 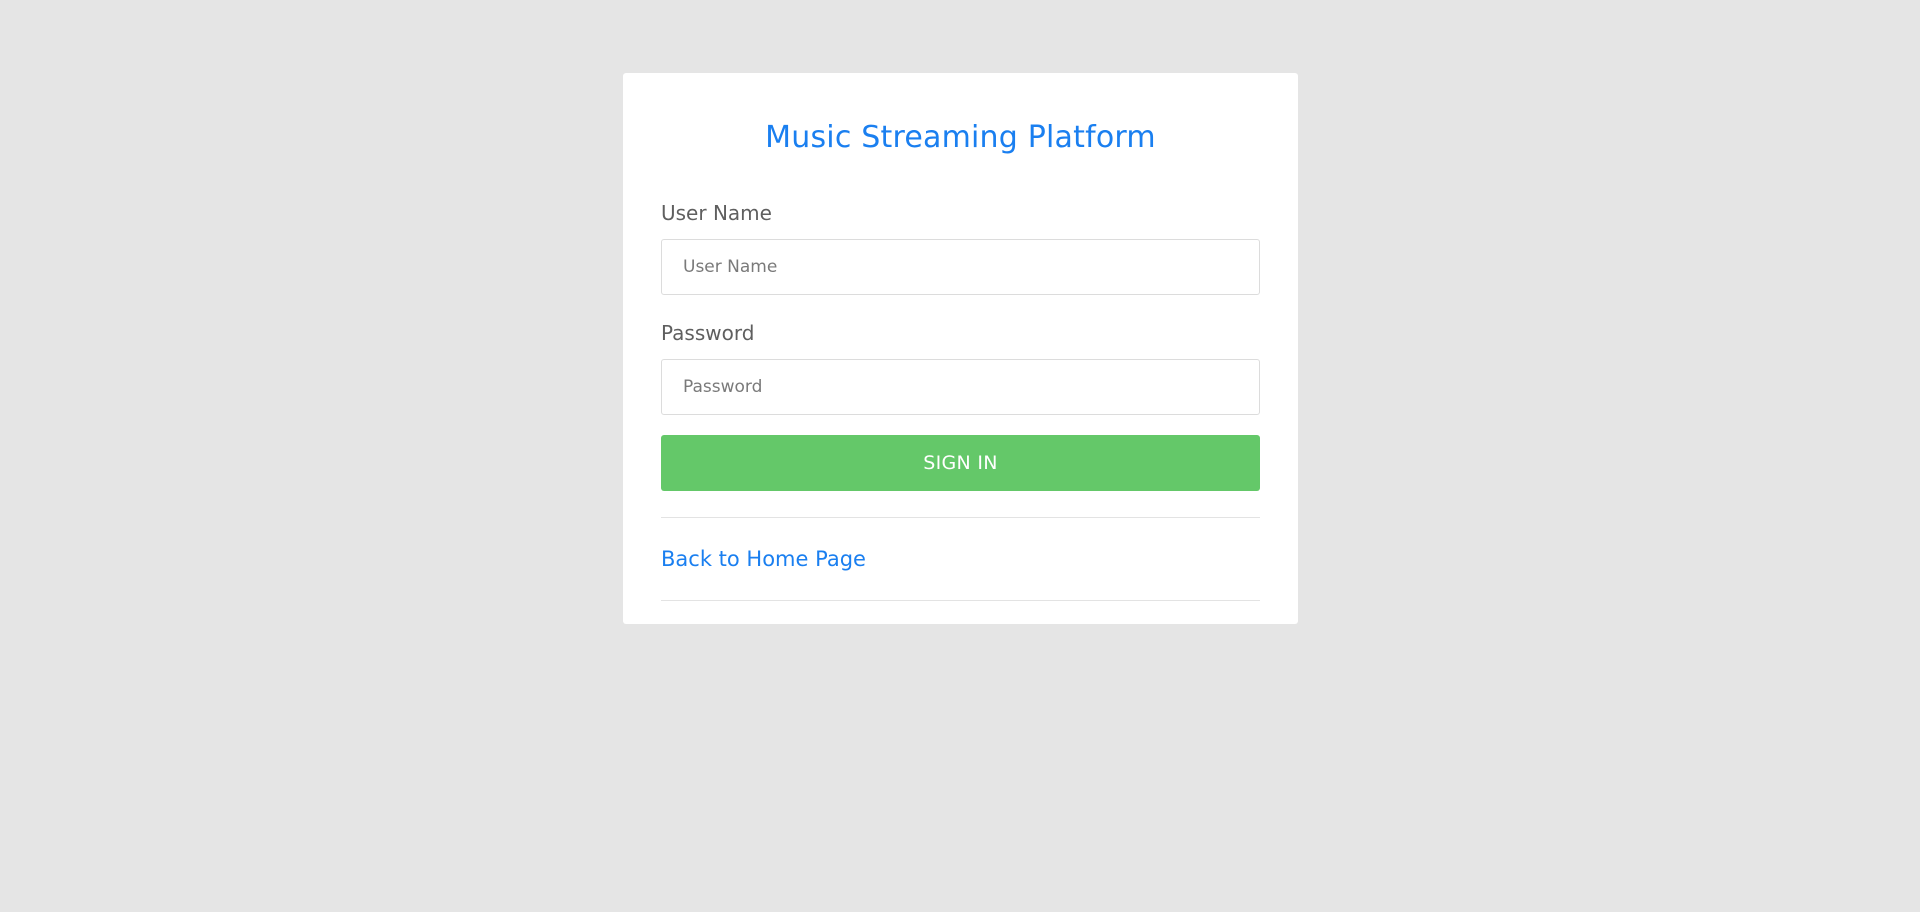 I want to click on username-label: User Name, so click(x=716, y=213).